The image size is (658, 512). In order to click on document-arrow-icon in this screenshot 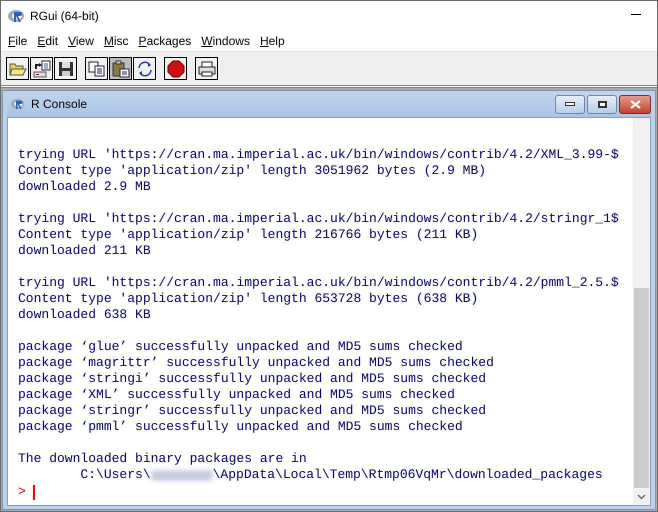, I will do `click(41, 69)`.